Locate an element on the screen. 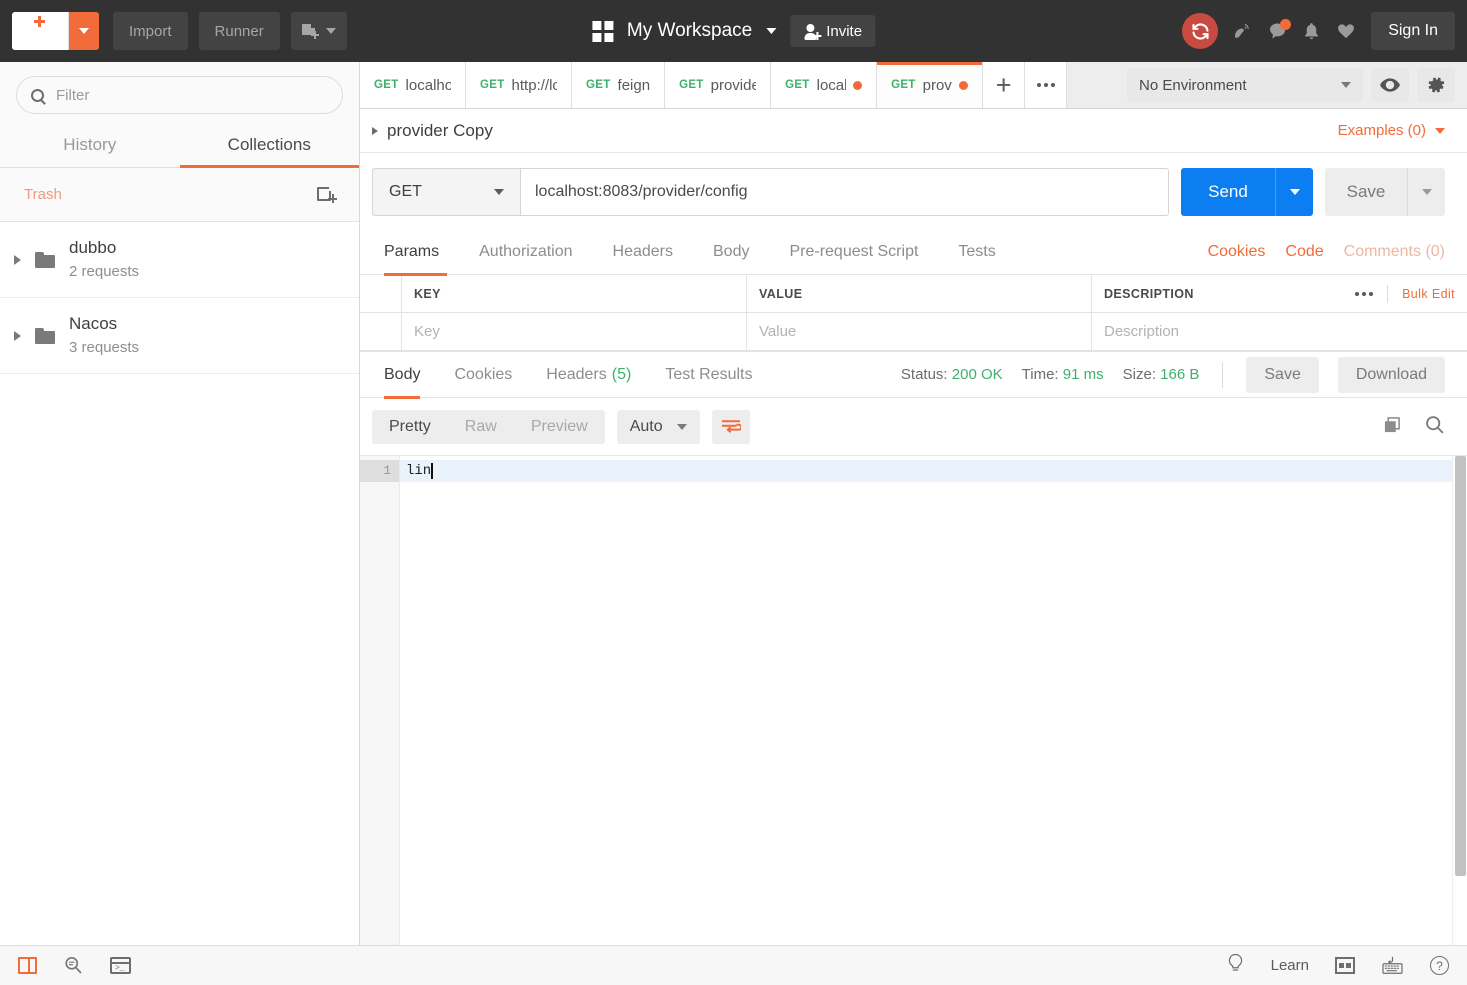 Image resolution: width=1467 pixels, height=985 pixels. tab-tests: Tests is located at coordinates (976, 252).